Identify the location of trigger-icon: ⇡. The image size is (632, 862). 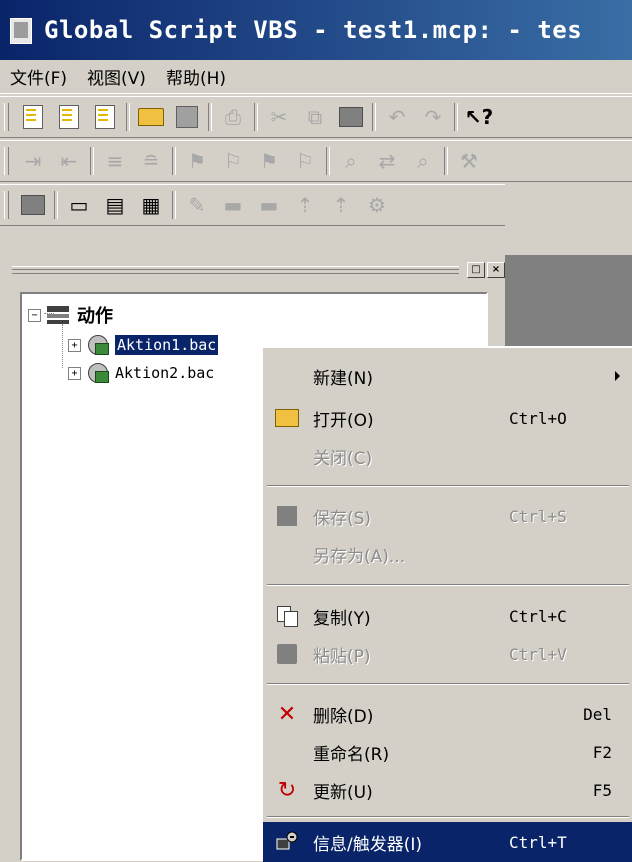
(341, 205).